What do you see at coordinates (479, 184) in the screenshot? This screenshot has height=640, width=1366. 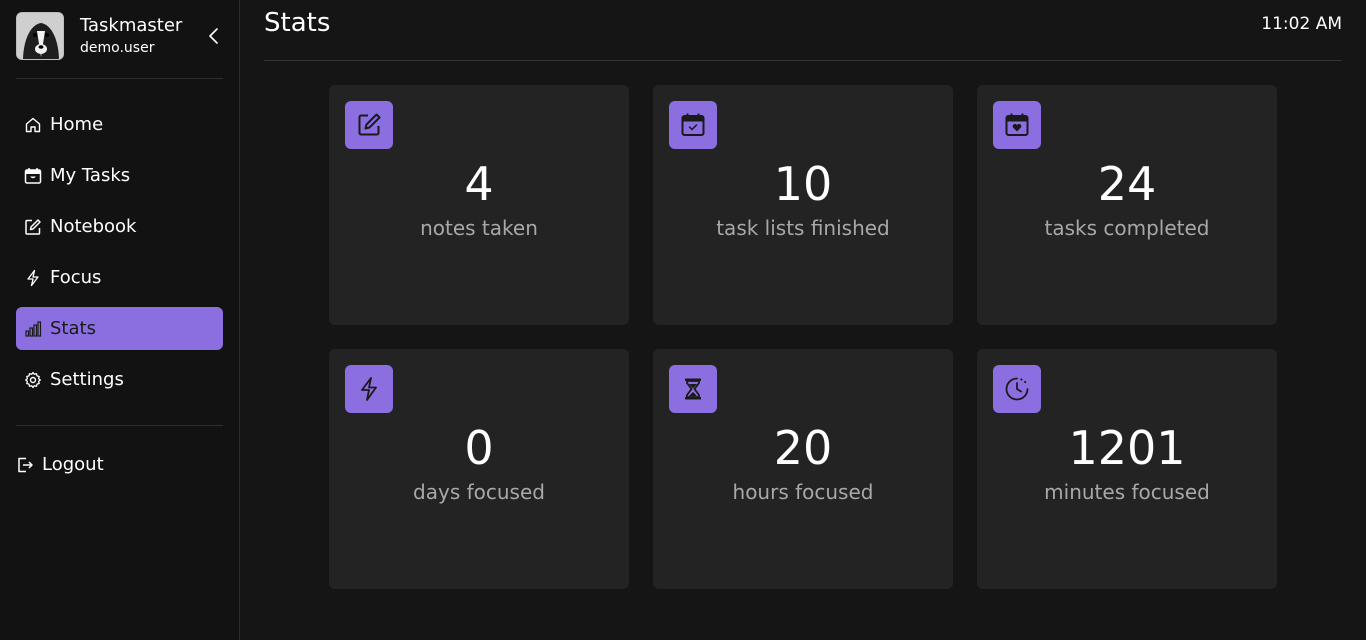 I see `stat-value: 4` at bounding box center [479, 184].